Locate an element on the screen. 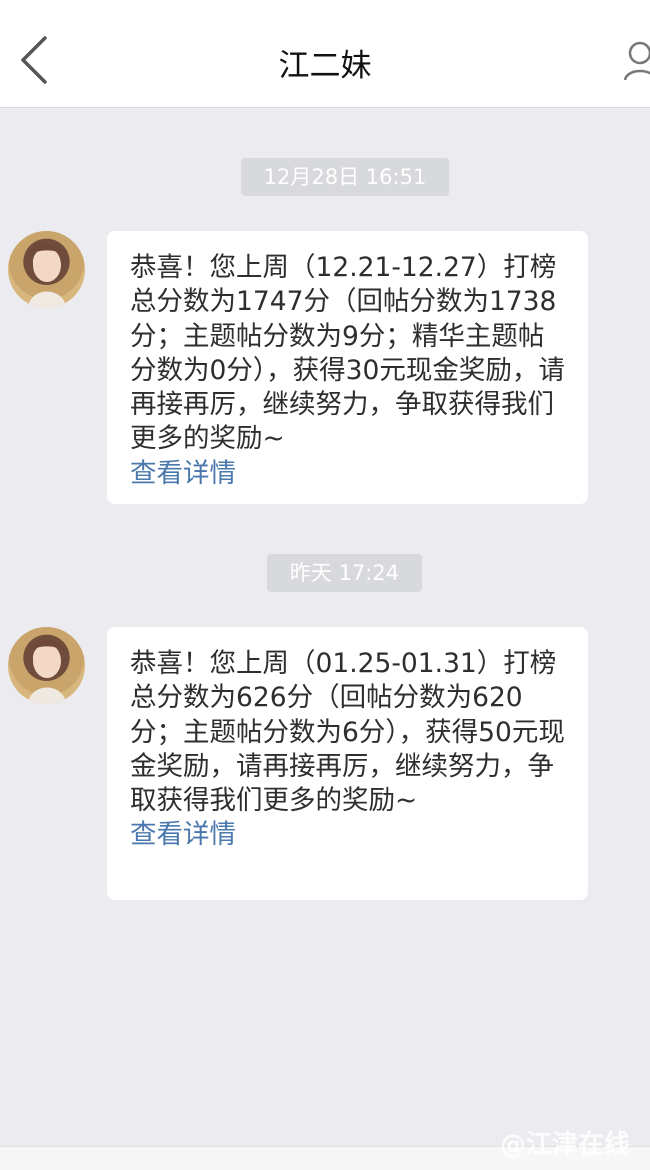 The width and height of the screenshot is (650, 1170). message-timestamp: 昨天 17:24 is located at coordinates (344, 573).